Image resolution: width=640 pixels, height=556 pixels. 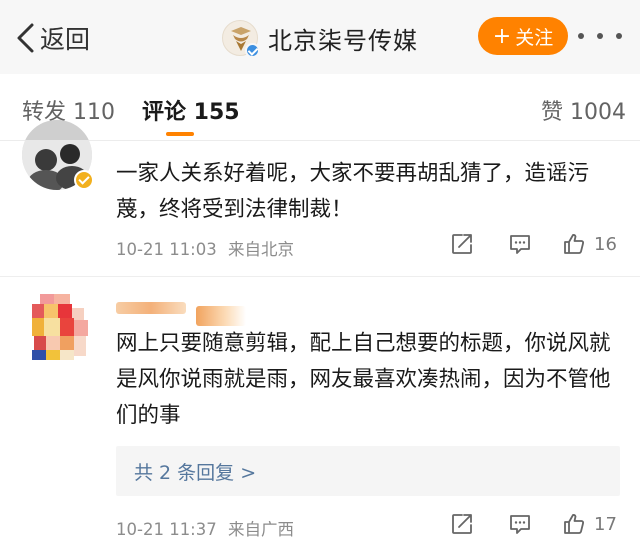 I want to click on comment-text: 一家人关系好着呢，大家不要再胡乱猜了，造谣污蔑，终将受到法律制裁！, so click(x=353, y=191).